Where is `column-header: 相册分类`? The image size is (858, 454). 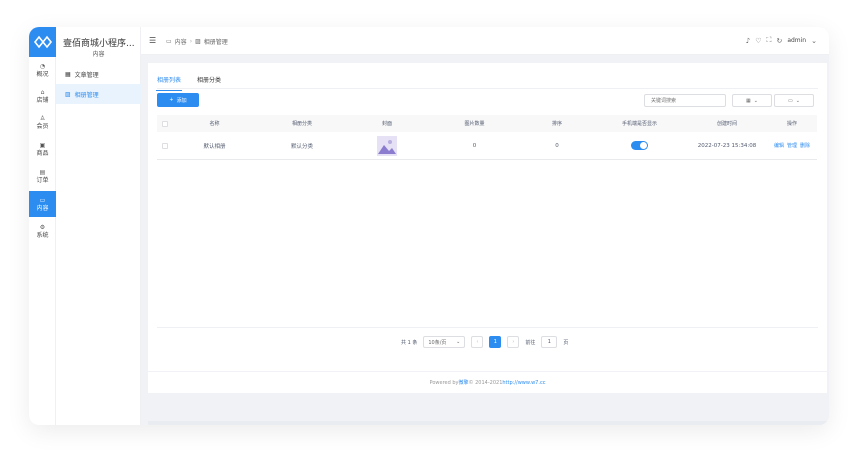 column-header: 相册分类 is located at coordinates (301, 124).